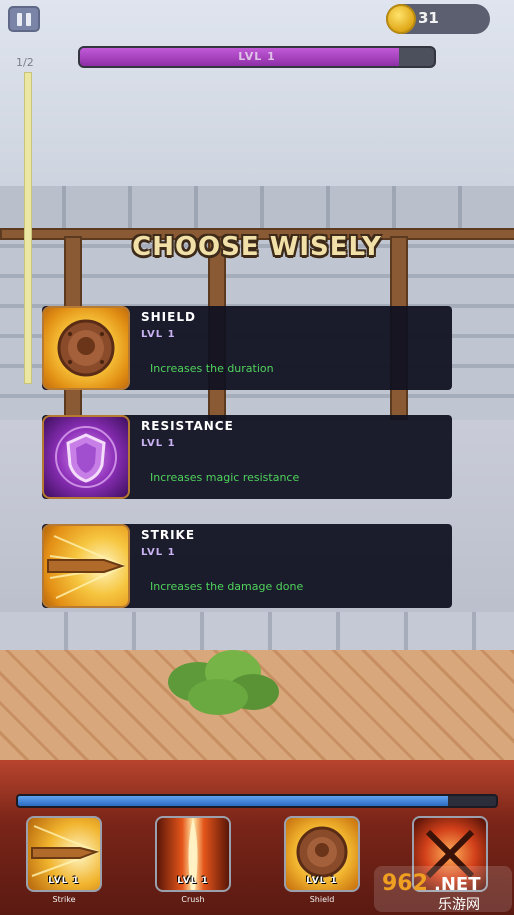  I want to click on watermark-logo: 962 .NET 乐游网, so click(443, 889).